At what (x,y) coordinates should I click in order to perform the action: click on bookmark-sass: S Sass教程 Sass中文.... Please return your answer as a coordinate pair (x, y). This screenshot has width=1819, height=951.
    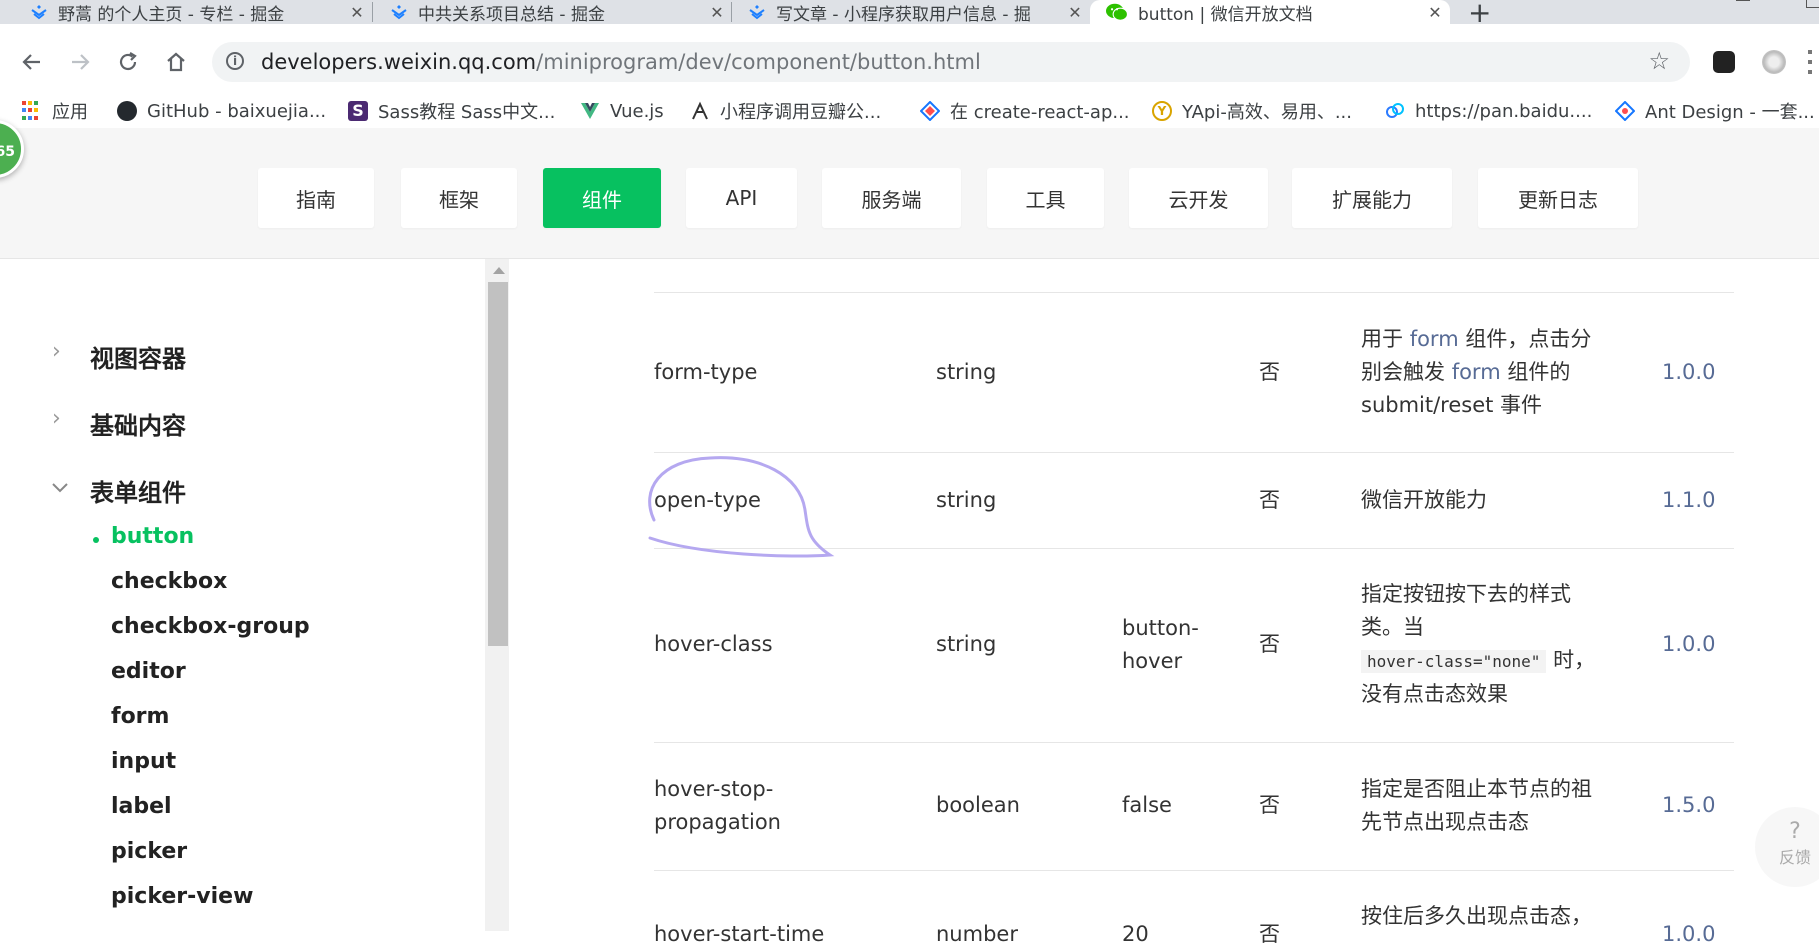
    Looking at the image, I should click on (451, 111).